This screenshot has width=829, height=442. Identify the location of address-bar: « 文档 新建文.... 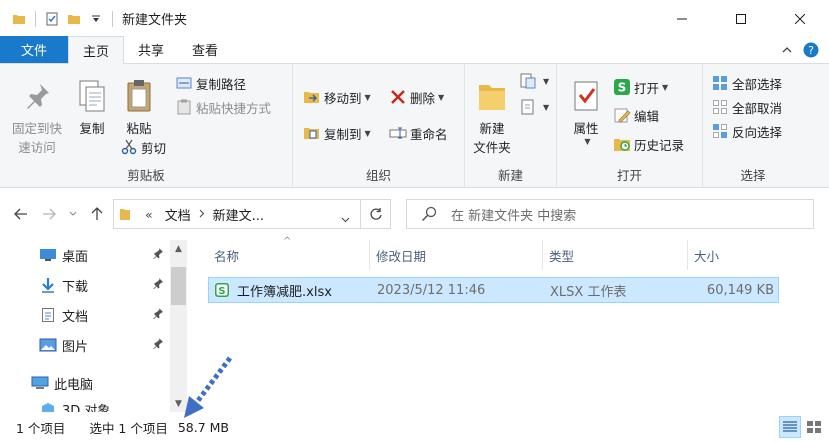
(252, 214).